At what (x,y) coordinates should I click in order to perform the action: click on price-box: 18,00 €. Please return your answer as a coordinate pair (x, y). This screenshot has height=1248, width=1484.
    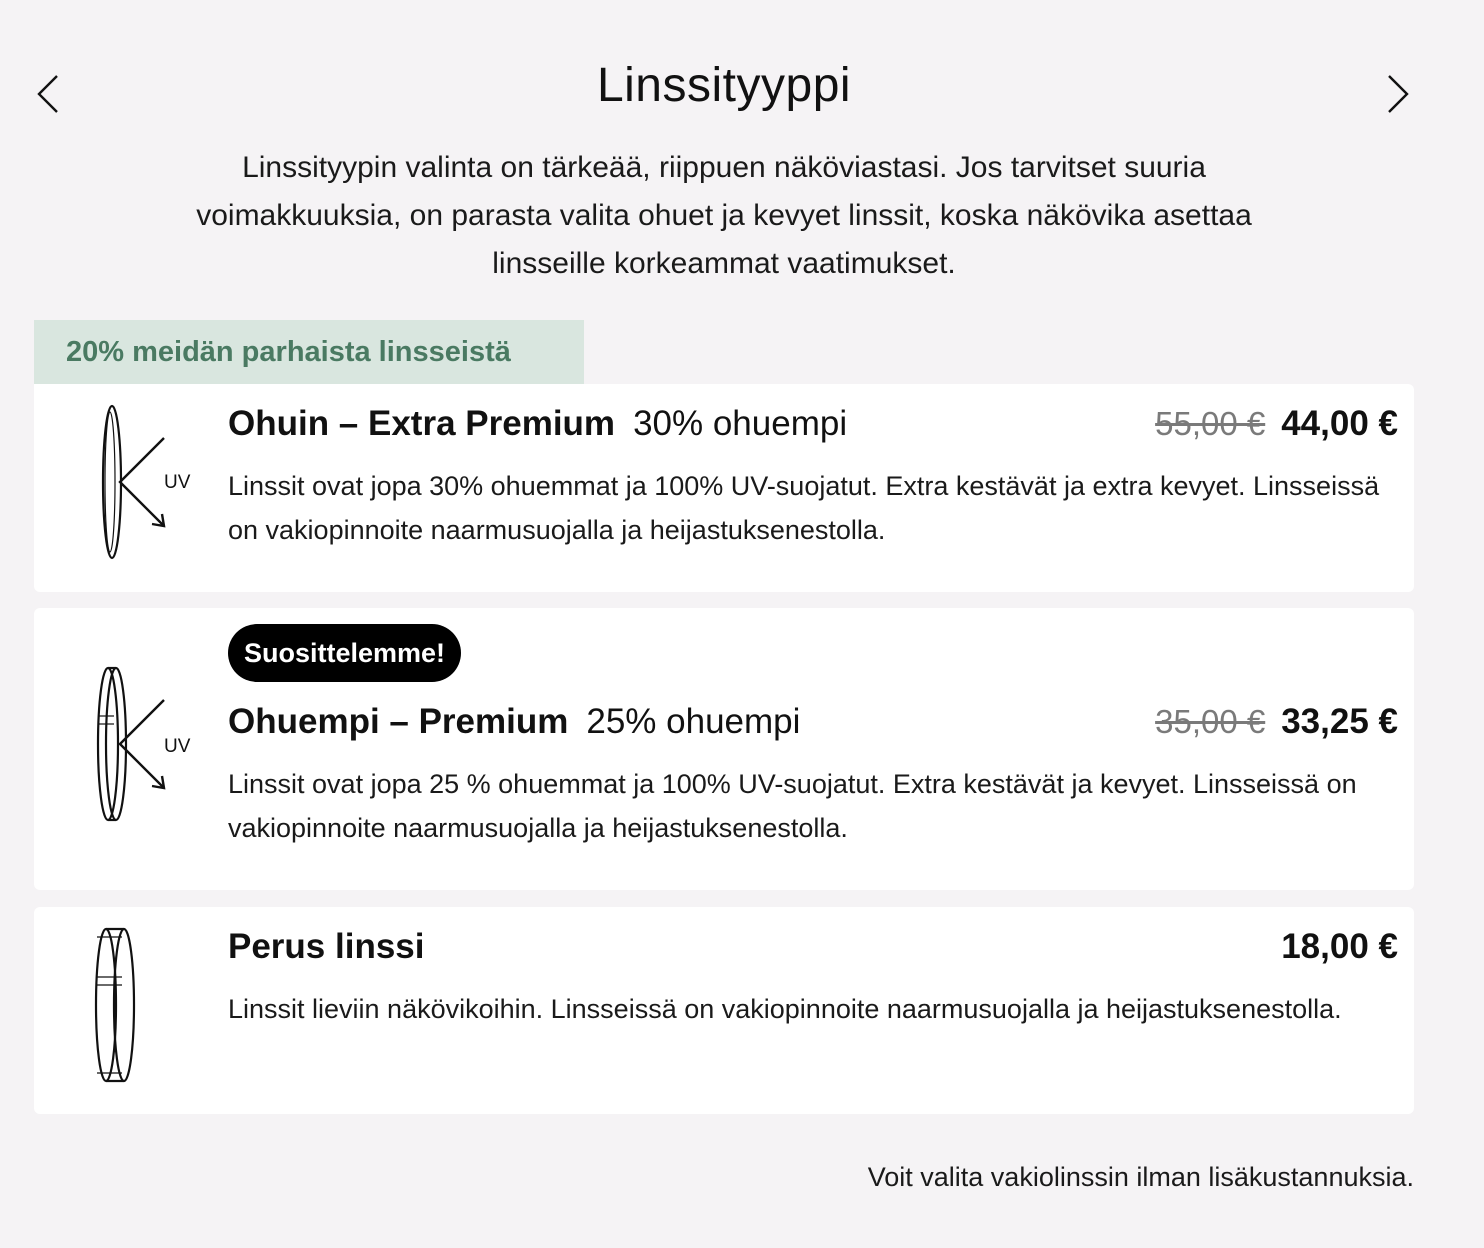
    Looking at the image, I should click on (1339, 947).